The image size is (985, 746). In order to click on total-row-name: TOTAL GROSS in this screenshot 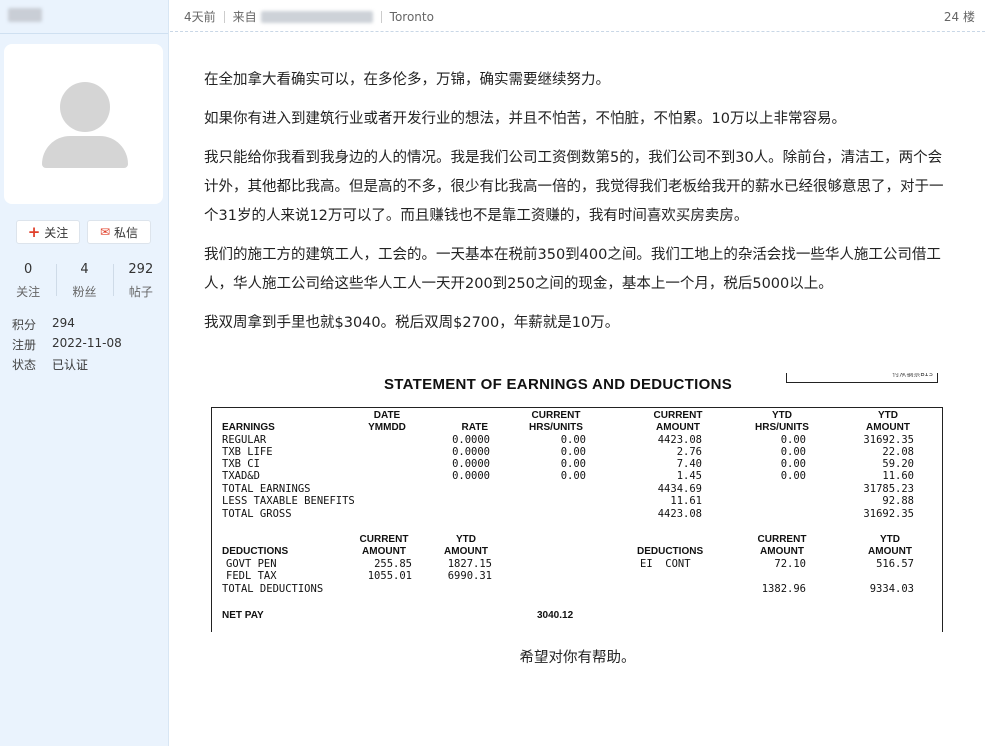, I will do `click(257, 514)`.